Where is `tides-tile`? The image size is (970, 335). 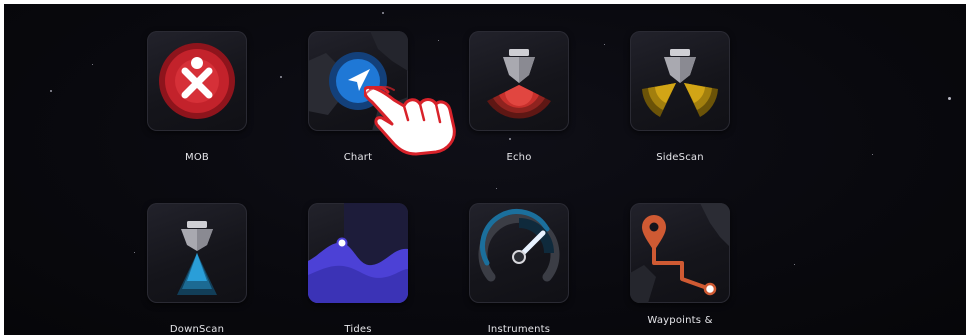 tides-tile is located at coordinates (358, 253).